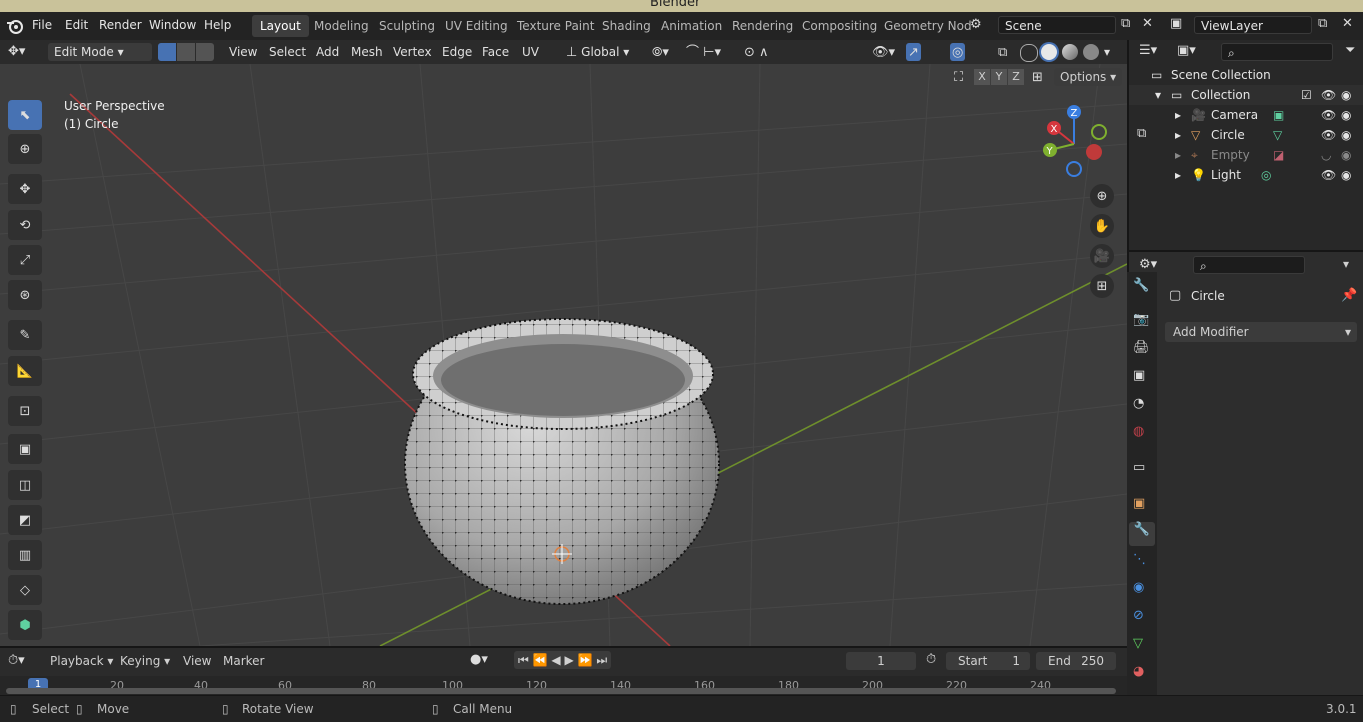  I want to click on properties-editor-icon: ⚙▾, so click(1148, 264).